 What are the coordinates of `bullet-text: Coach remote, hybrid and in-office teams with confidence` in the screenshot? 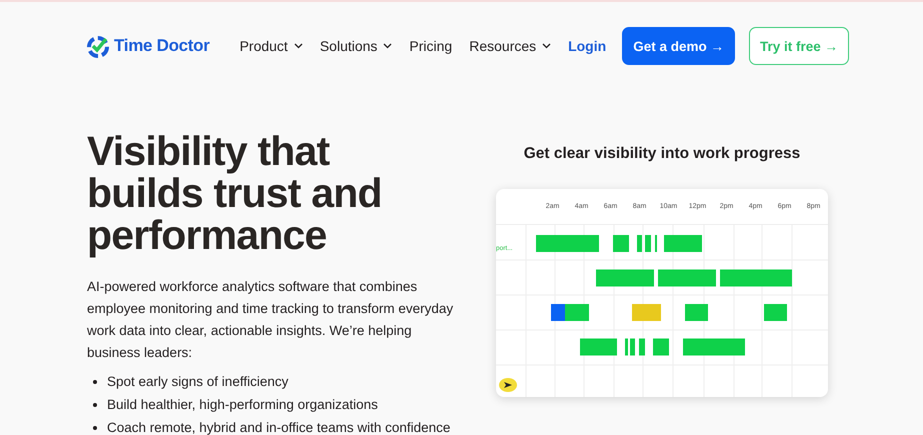 It's located at (278, 427).